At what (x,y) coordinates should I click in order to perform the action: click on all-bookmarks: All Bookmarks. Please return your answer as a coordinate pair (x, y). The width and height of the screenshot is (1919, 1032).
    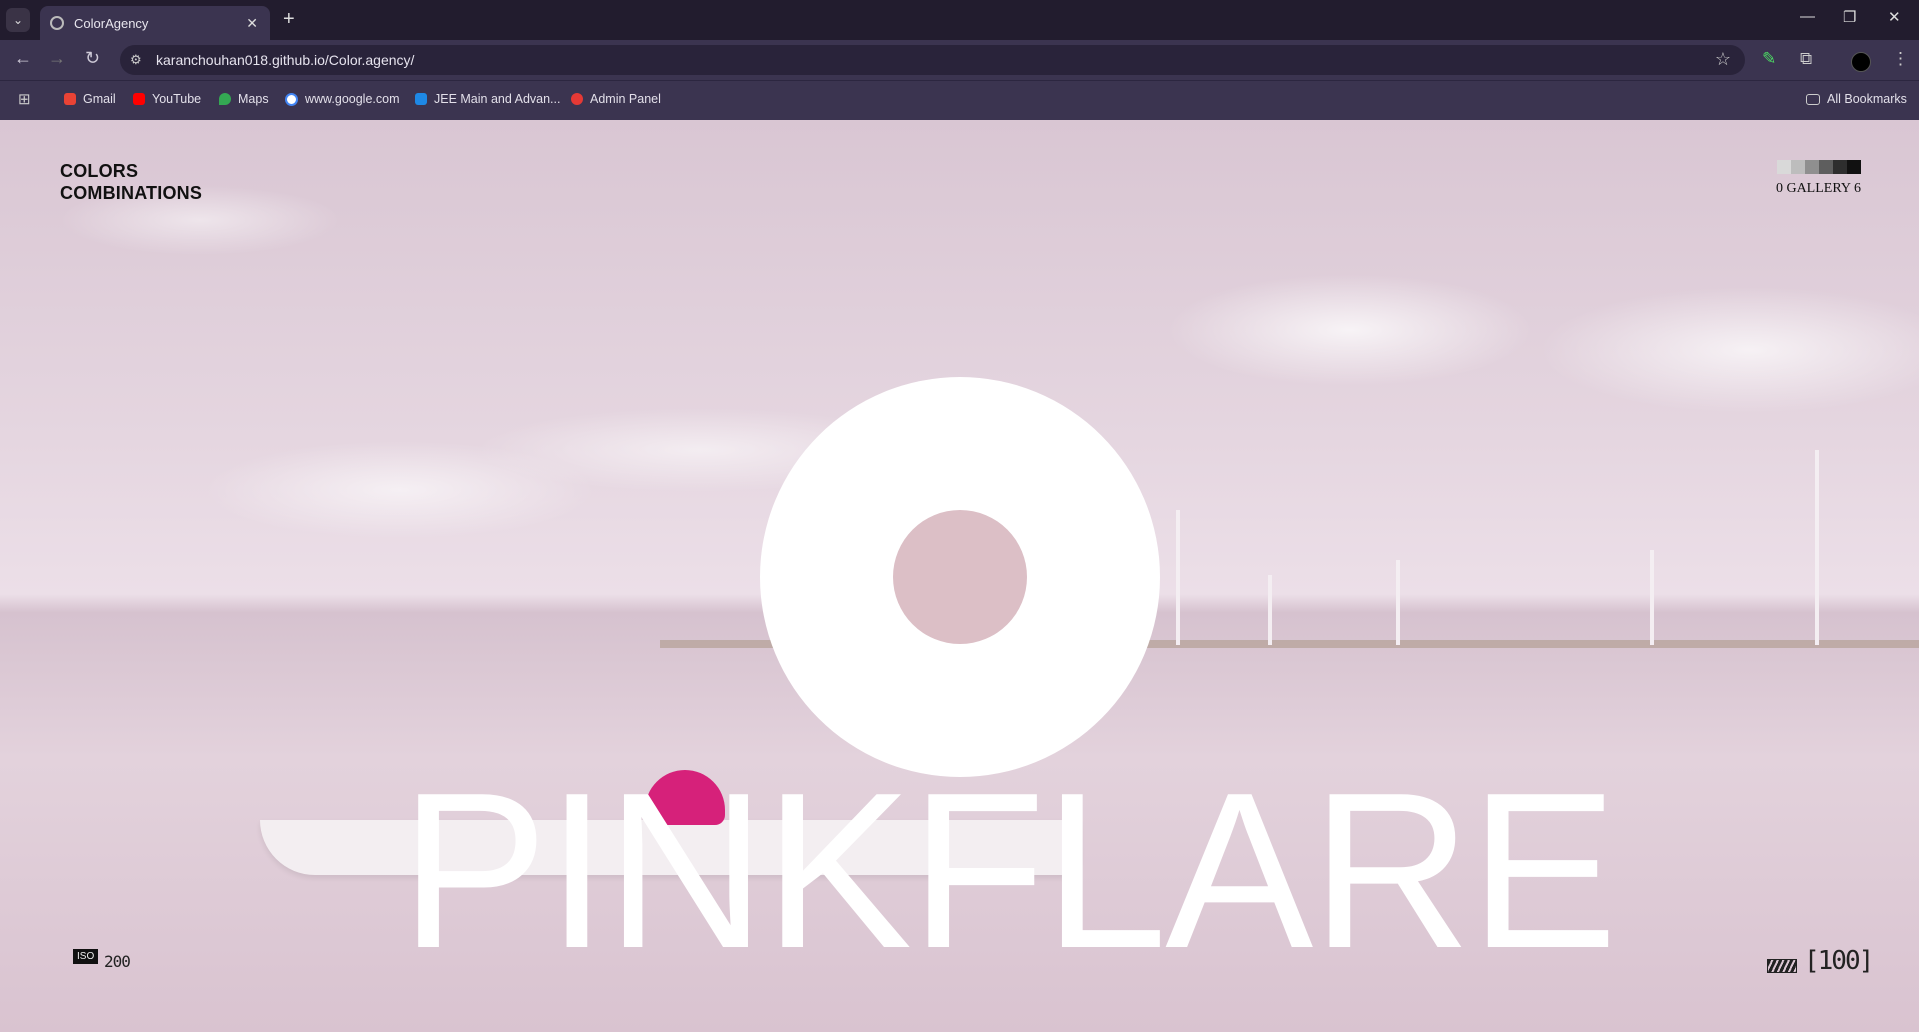
    Looking at the image, I should click on (1856, 99).